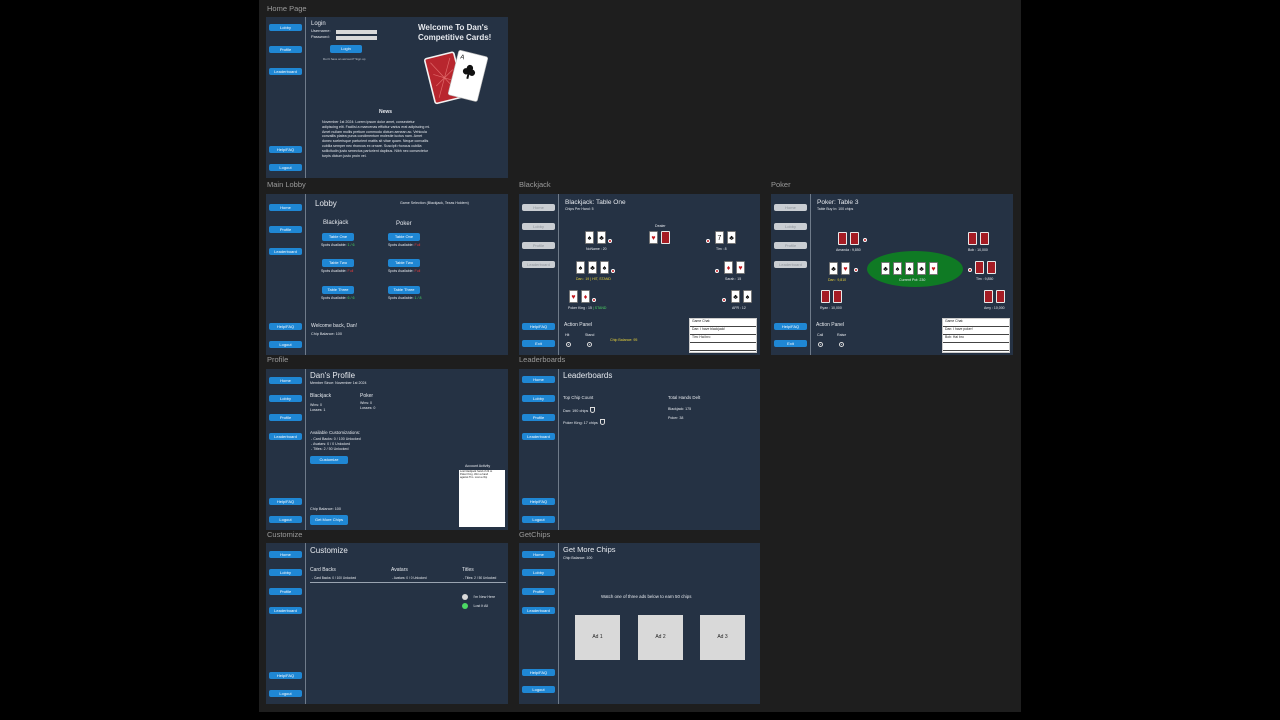 The width and height of the screenshot is (1280, 720). What do you see at coordinates (323, 570) in the screenshot?
I see `card-backs-heading: Card Backs` at bounding box center [323, 570].